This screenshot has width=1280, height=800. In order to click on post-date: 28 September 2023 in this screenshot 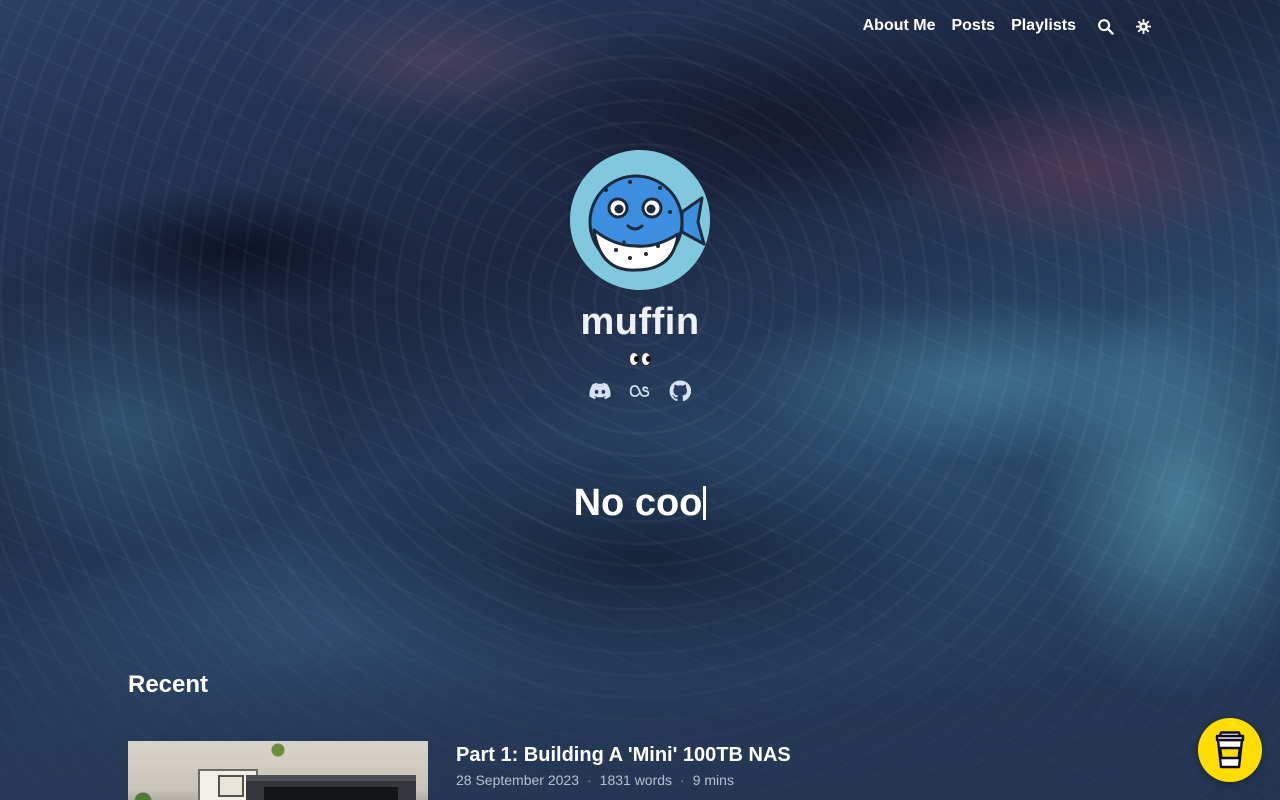, I will do `click(517, 780)`.